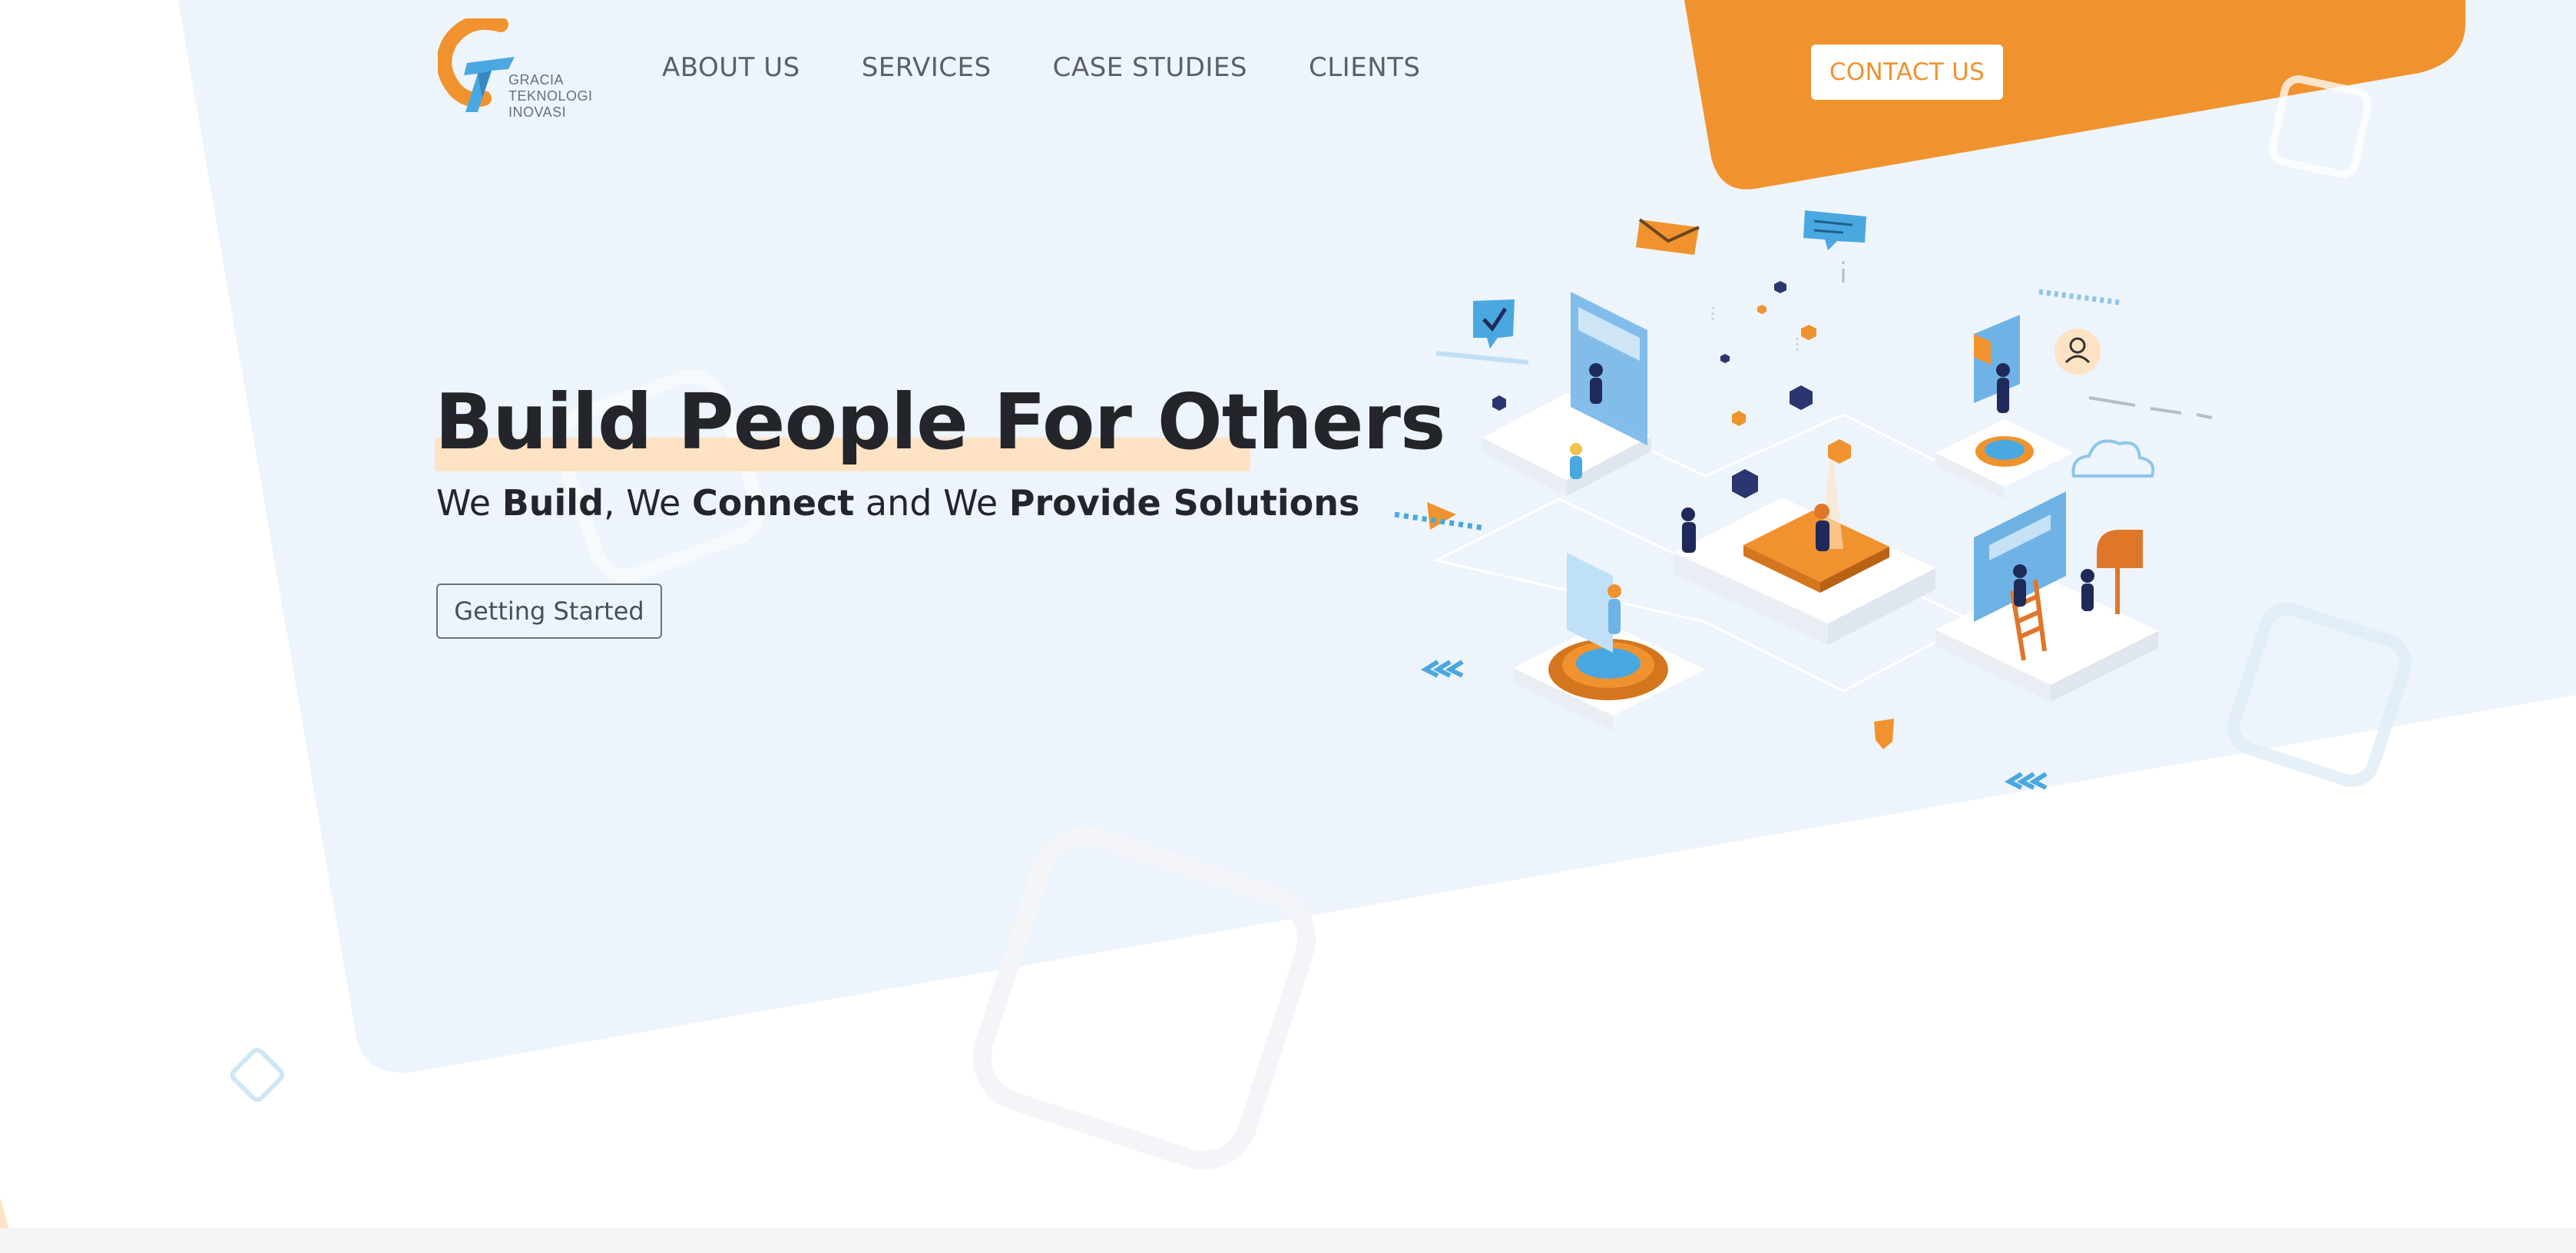 This screenshot has width=2576, height=1253. Describe the element at coordinates (731, 67) in the screenshot. I see `nav-about-us: ABOUT US` at that location.